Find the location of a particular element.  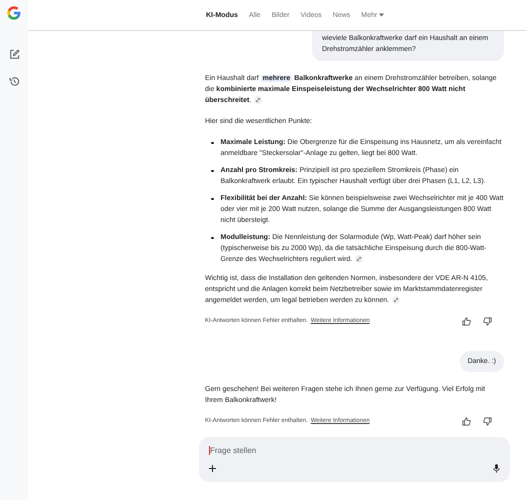

caret-icon is located at coordinates (381, 15).